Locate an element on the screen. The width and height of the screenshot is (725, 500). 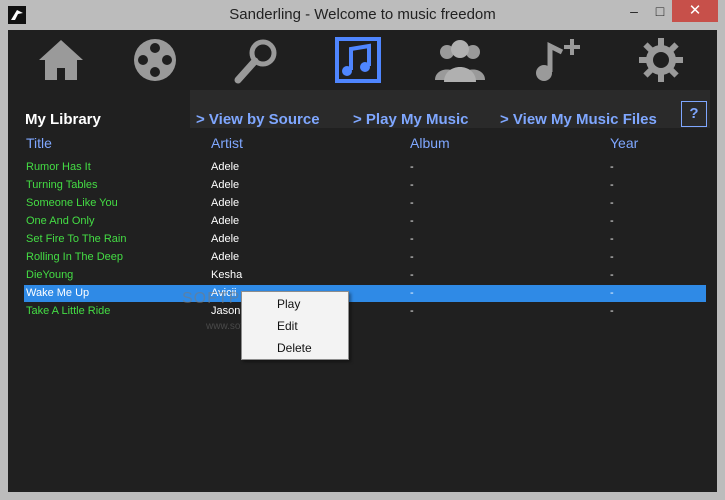
minimize-button: – is located at coordinates (634, 11).